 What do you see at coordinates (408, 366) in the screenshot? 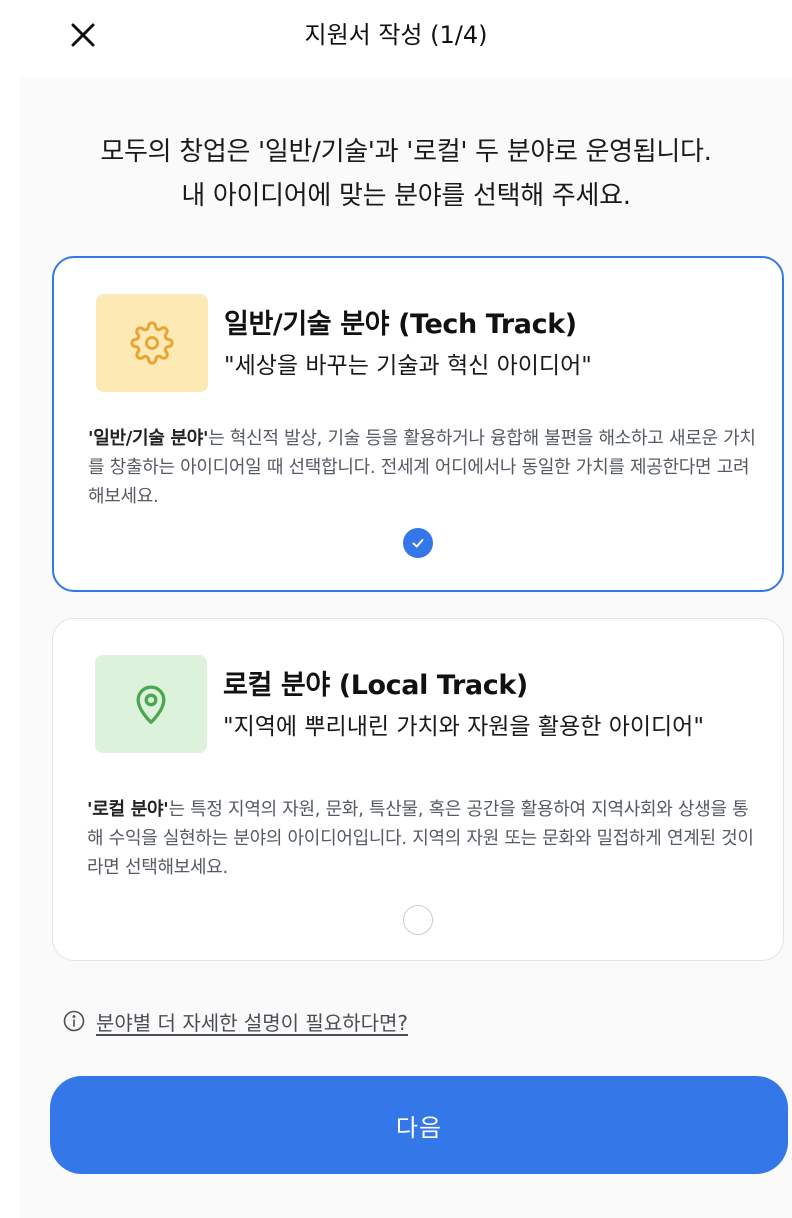
I see `tech-track-subtitle: "세상을 바꾸는 기술과 혁신 아이디어"` at bounding box center [408, 366].